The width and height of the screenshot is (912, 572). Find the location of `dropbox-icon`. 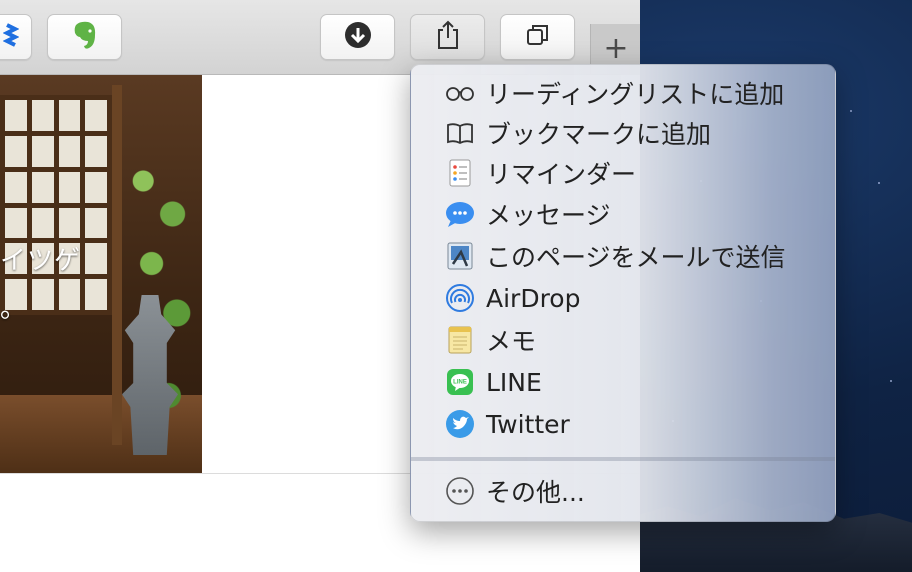

dropbox-icon is located at coordinates (11, 37).